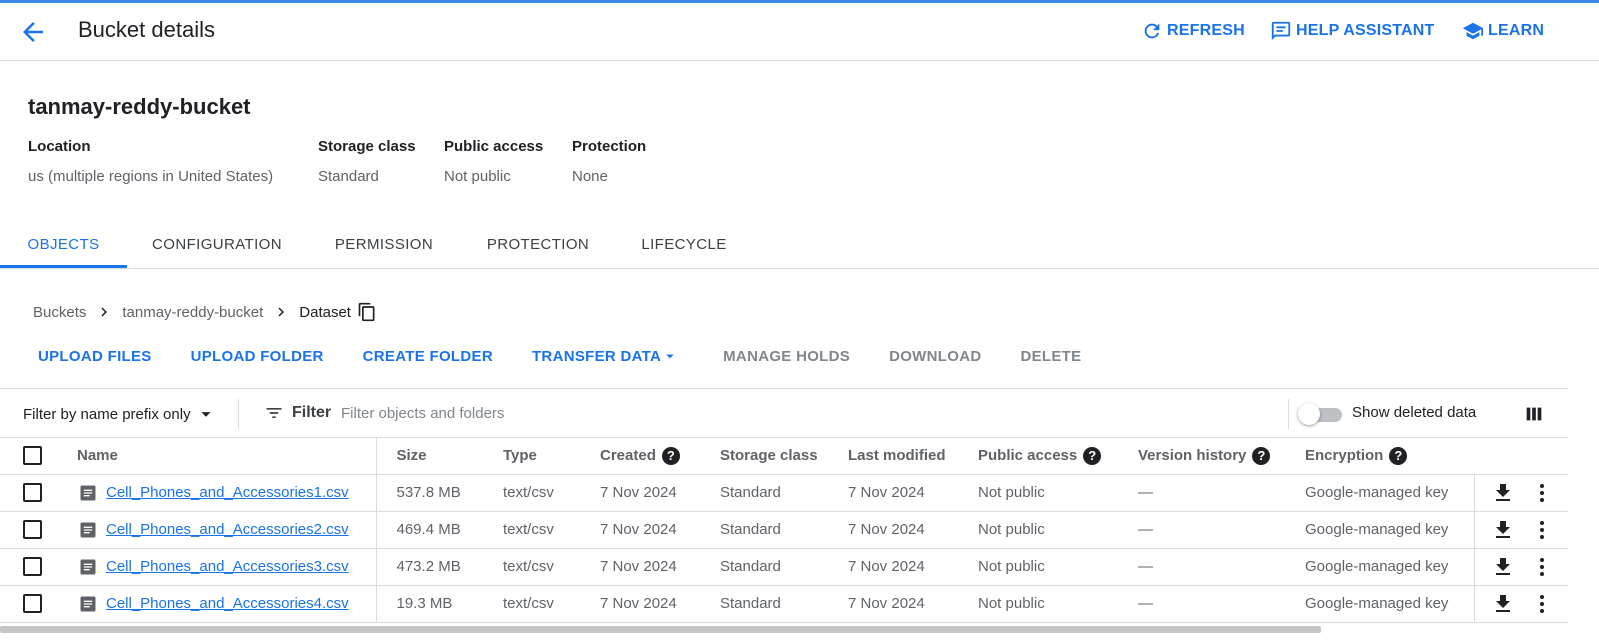  I want to click on col-size: Size, so click(429, 456).